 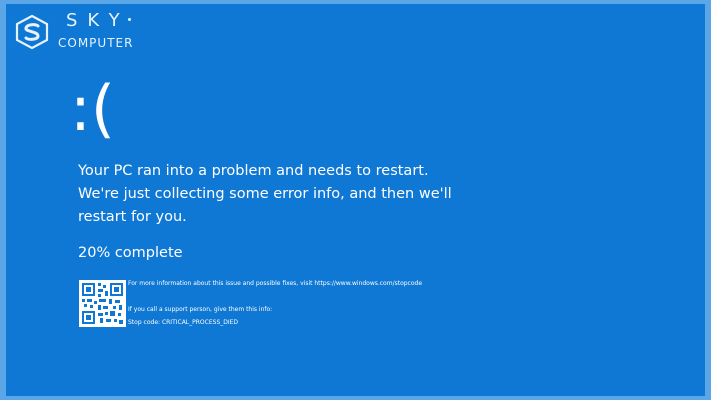 What do you see at coordinates (183, 322) in the screenshot?
I see `stop-code: Stop code: CRITICAL_PROCESS_DIED` at bounding box center [183, 322].